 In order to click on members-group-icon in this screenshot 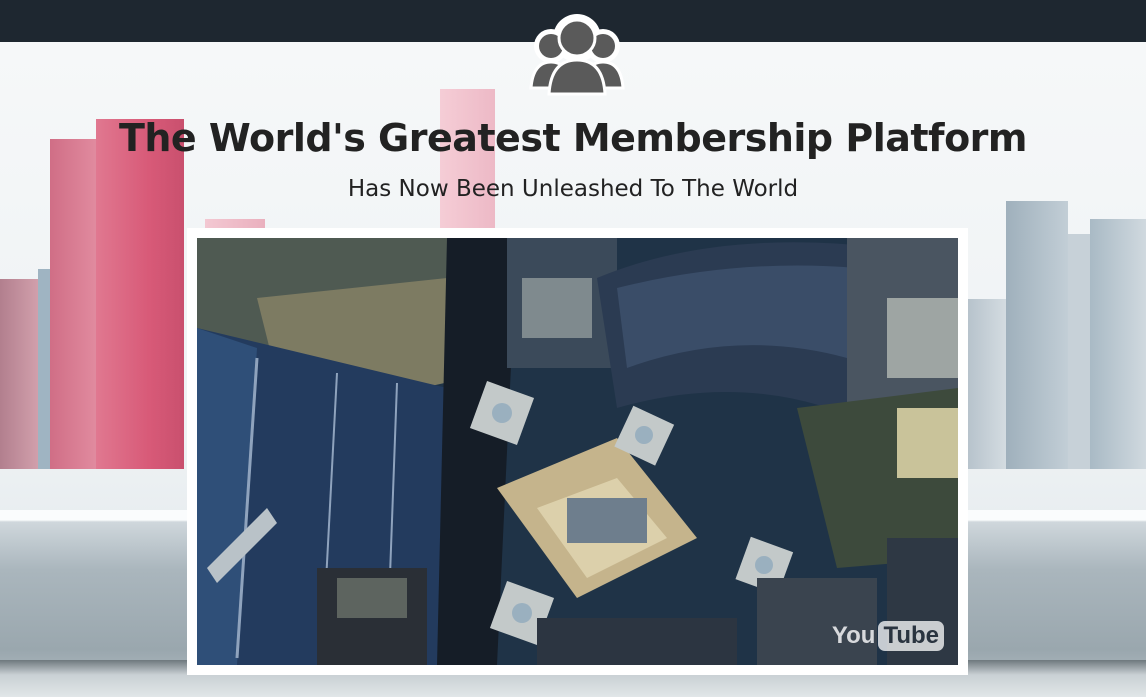, I will do `click(577, 53)`.